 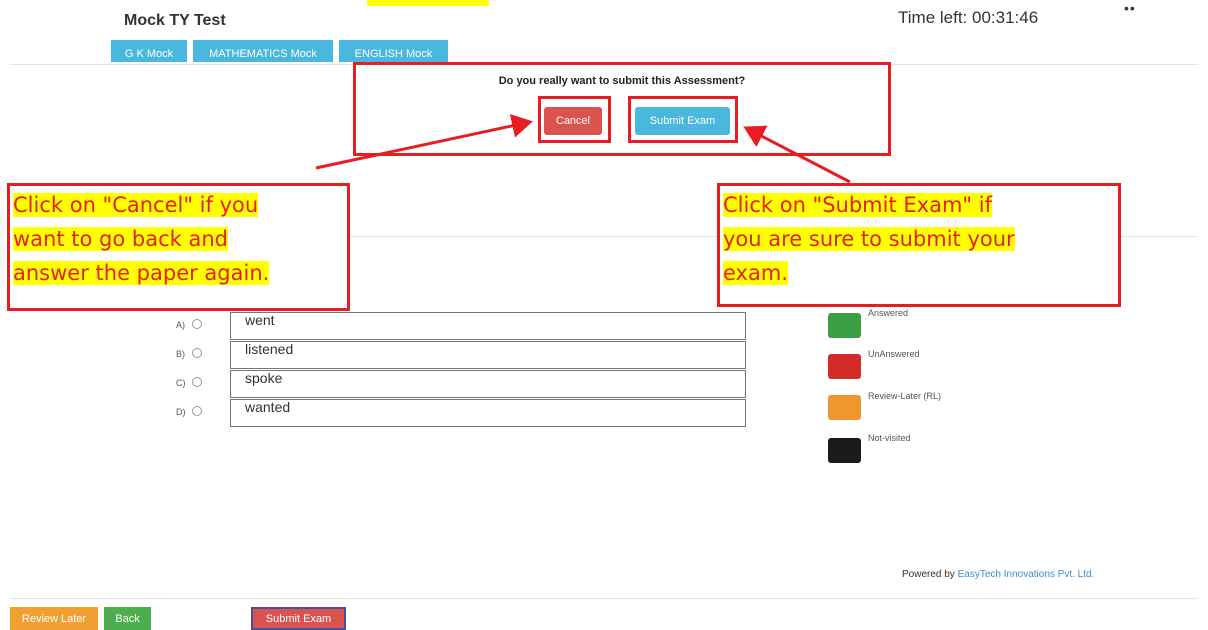 What do you see at coordinates (905, 396) in the screenshot?
I see `legend-label: Review-Later (RL)` at bounding box center [905, 396].